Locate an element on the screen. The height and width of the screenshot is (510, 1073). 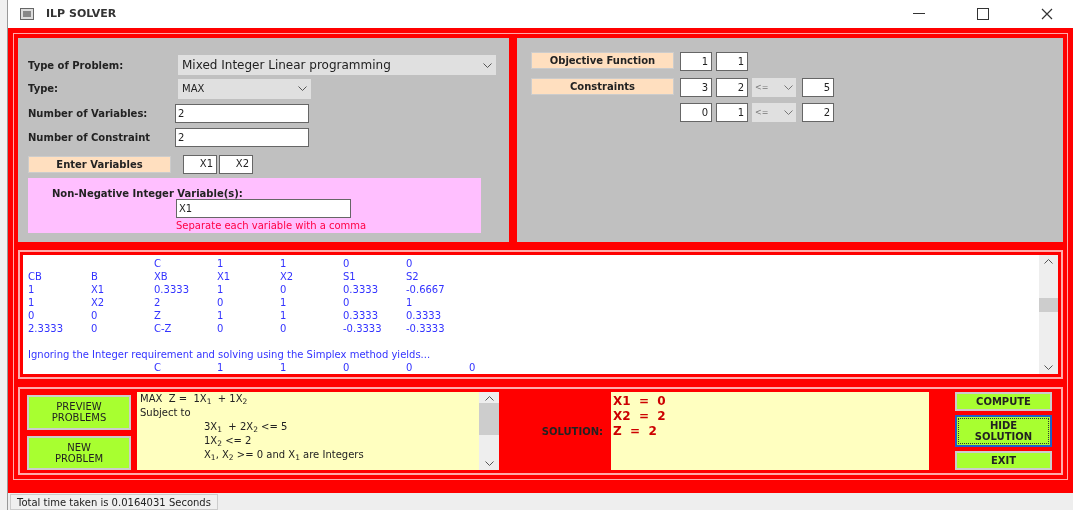
field-label: Type: is located at coordinates (44, 89).